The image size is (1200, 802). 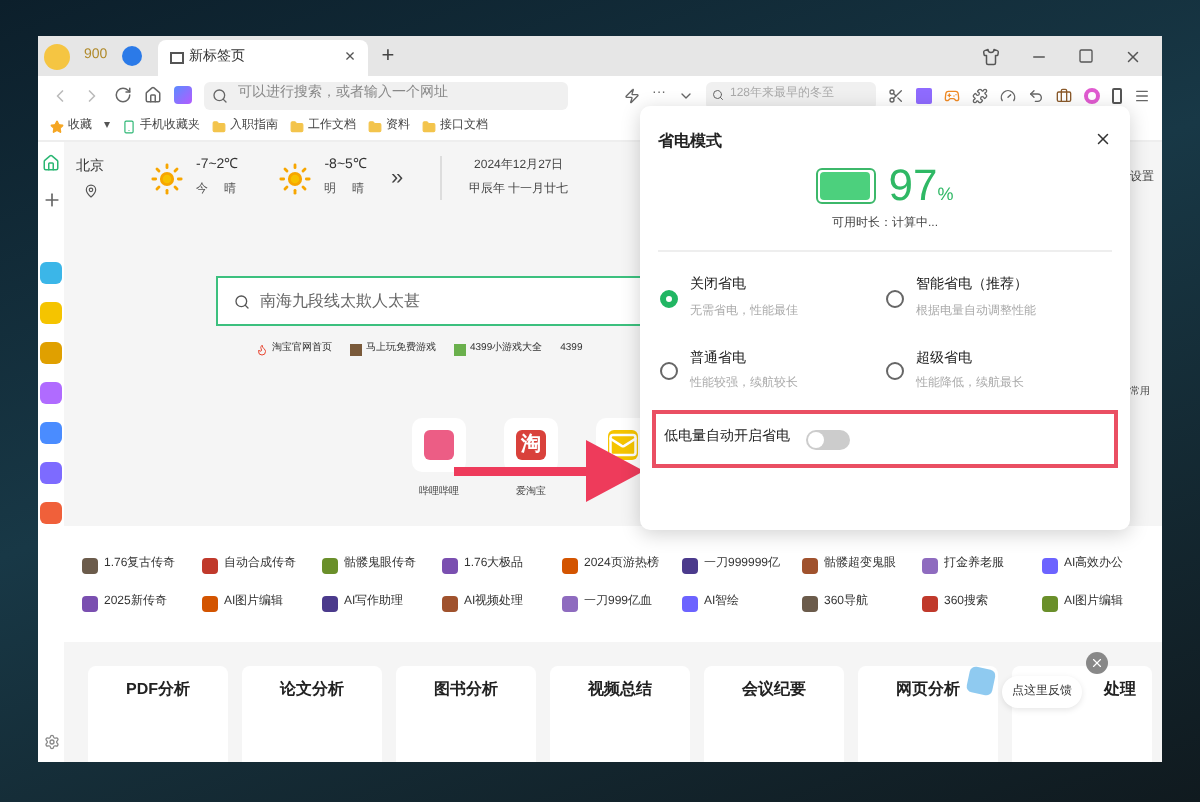 What do you see at coordinates (945, 194) in the screenshot?
I see `percent-sign: %` at bounding box center [945, 194].